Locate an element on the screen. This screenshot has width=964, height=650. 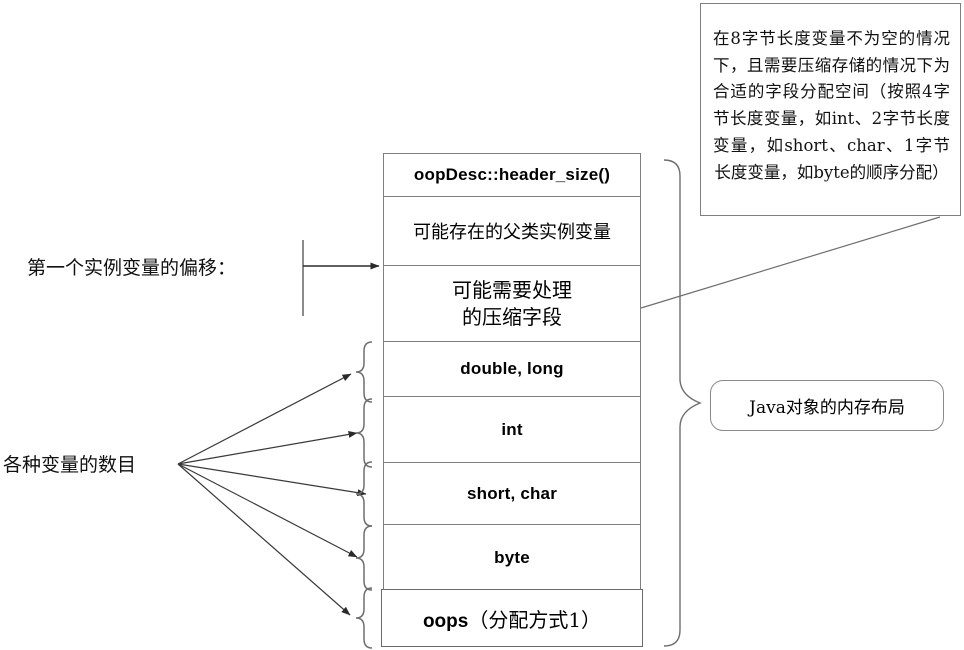
left-brace-short-char is located at coordinates (364, 494).